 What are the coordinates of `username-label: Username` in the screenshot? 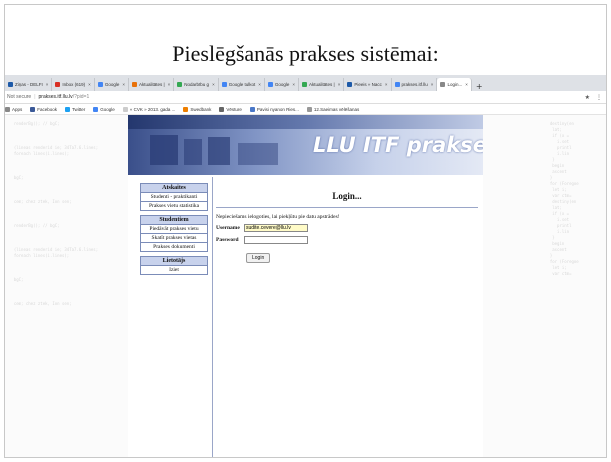 It's located at (228, 228).